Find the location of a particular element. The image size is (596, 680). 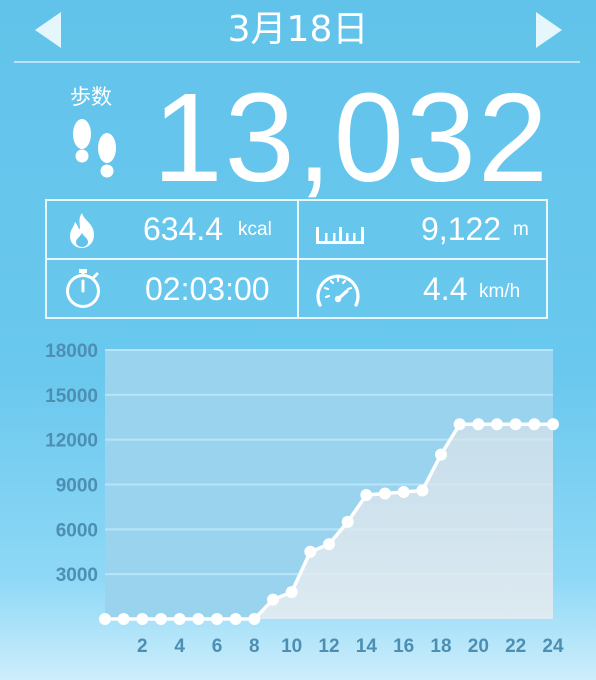

x-tick-label: 16 is located at coordinates (403, 646).